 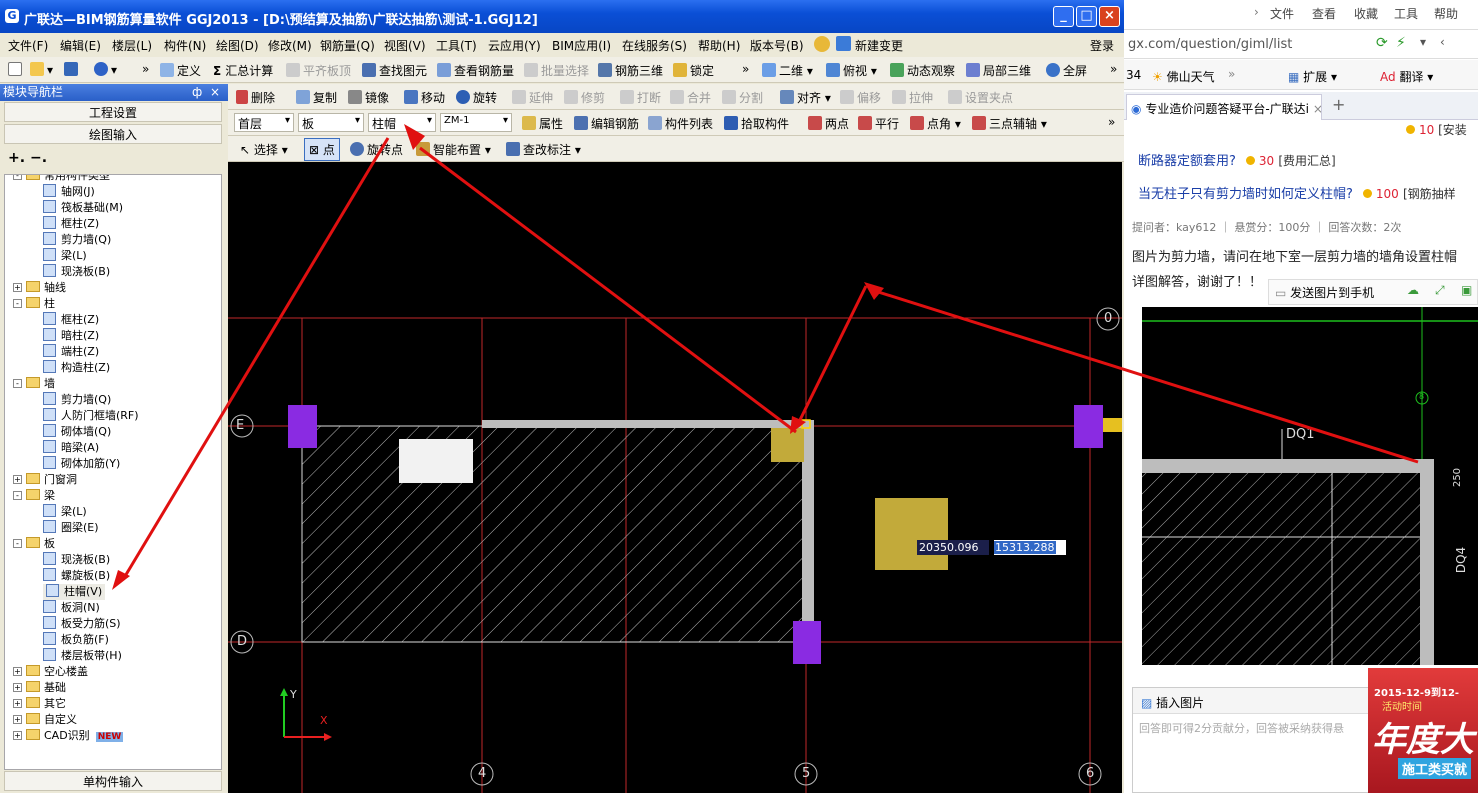 What do you see at coordinates (76, 576) in the screenshot?
I see `tree-item: 螺旋板(B)` at bounding box center [76, 576].